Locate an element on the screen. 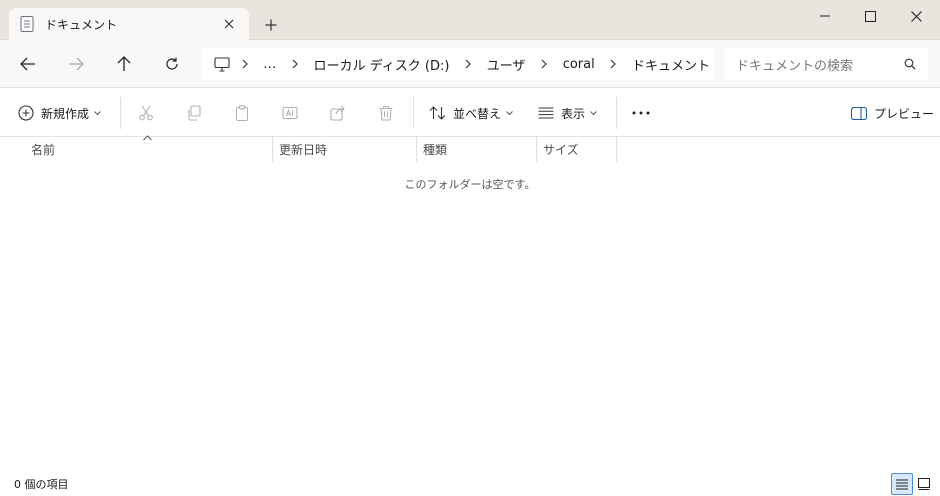  new-button: 新規作成 is located at coordinates (59, 113).